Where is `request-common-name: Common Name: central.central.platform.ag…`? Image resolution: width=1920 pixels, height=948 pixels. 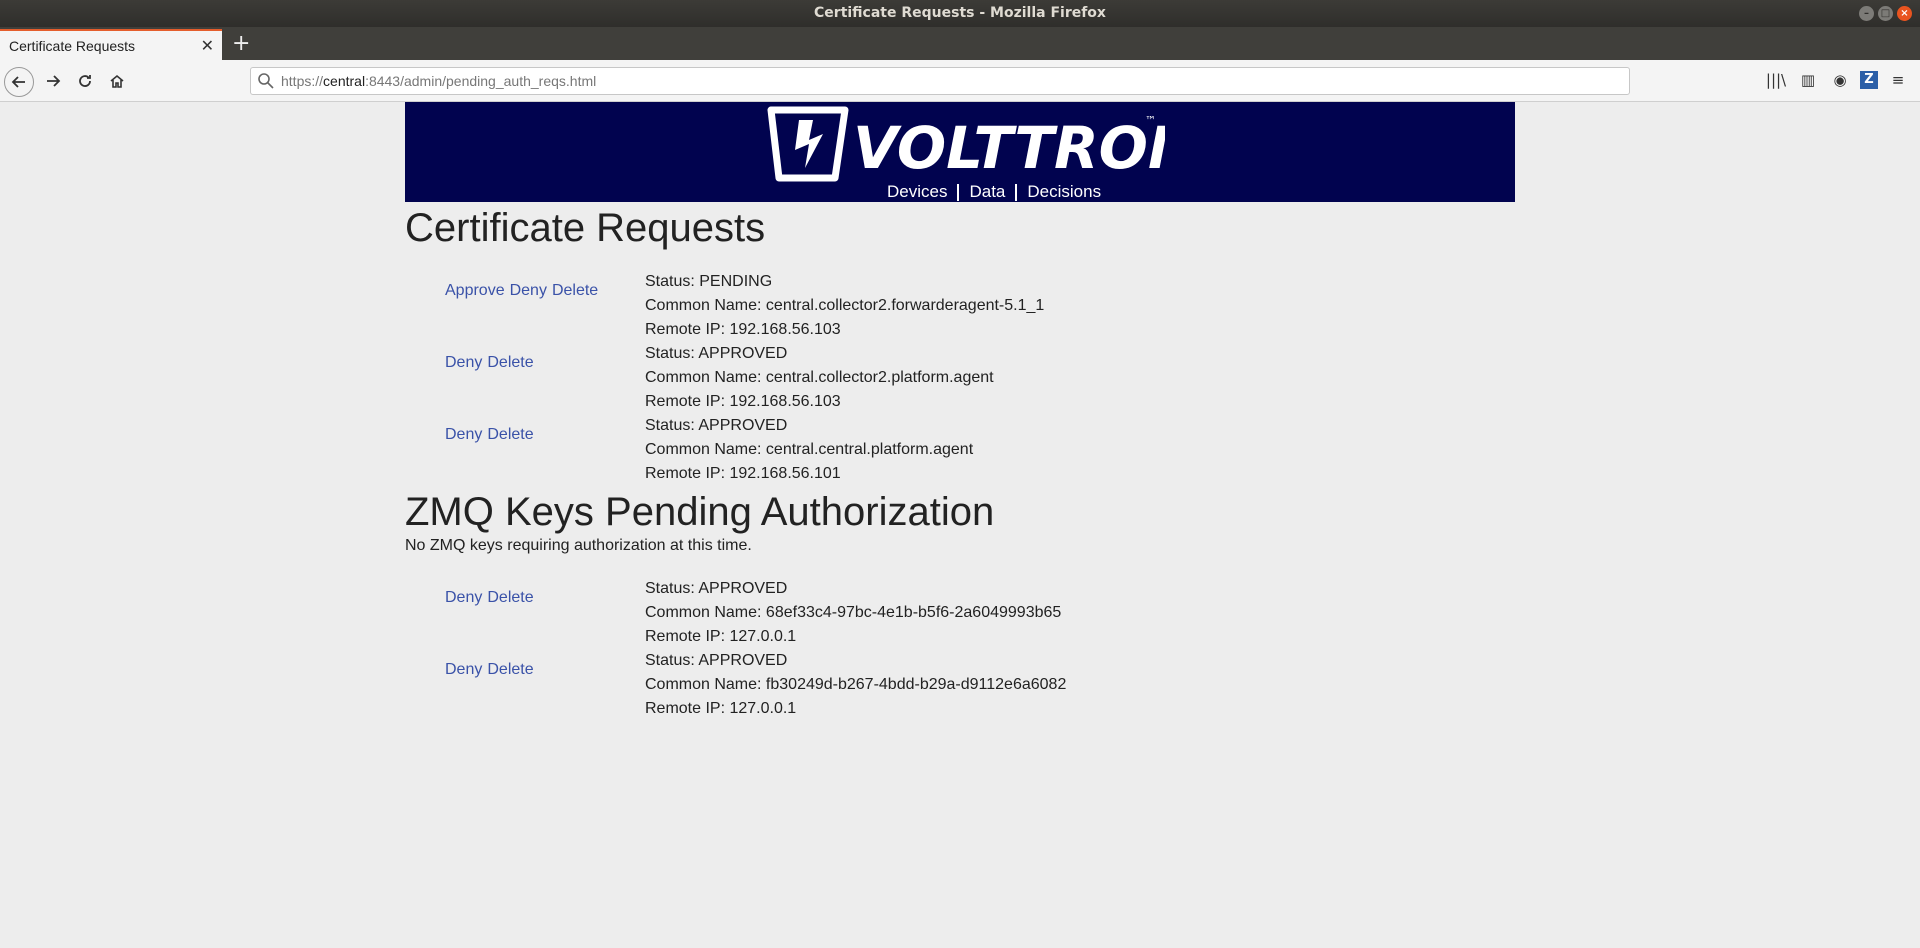
request-common-name: Common Name: central.central.platform.ag… is located at coordinates (809, 449).